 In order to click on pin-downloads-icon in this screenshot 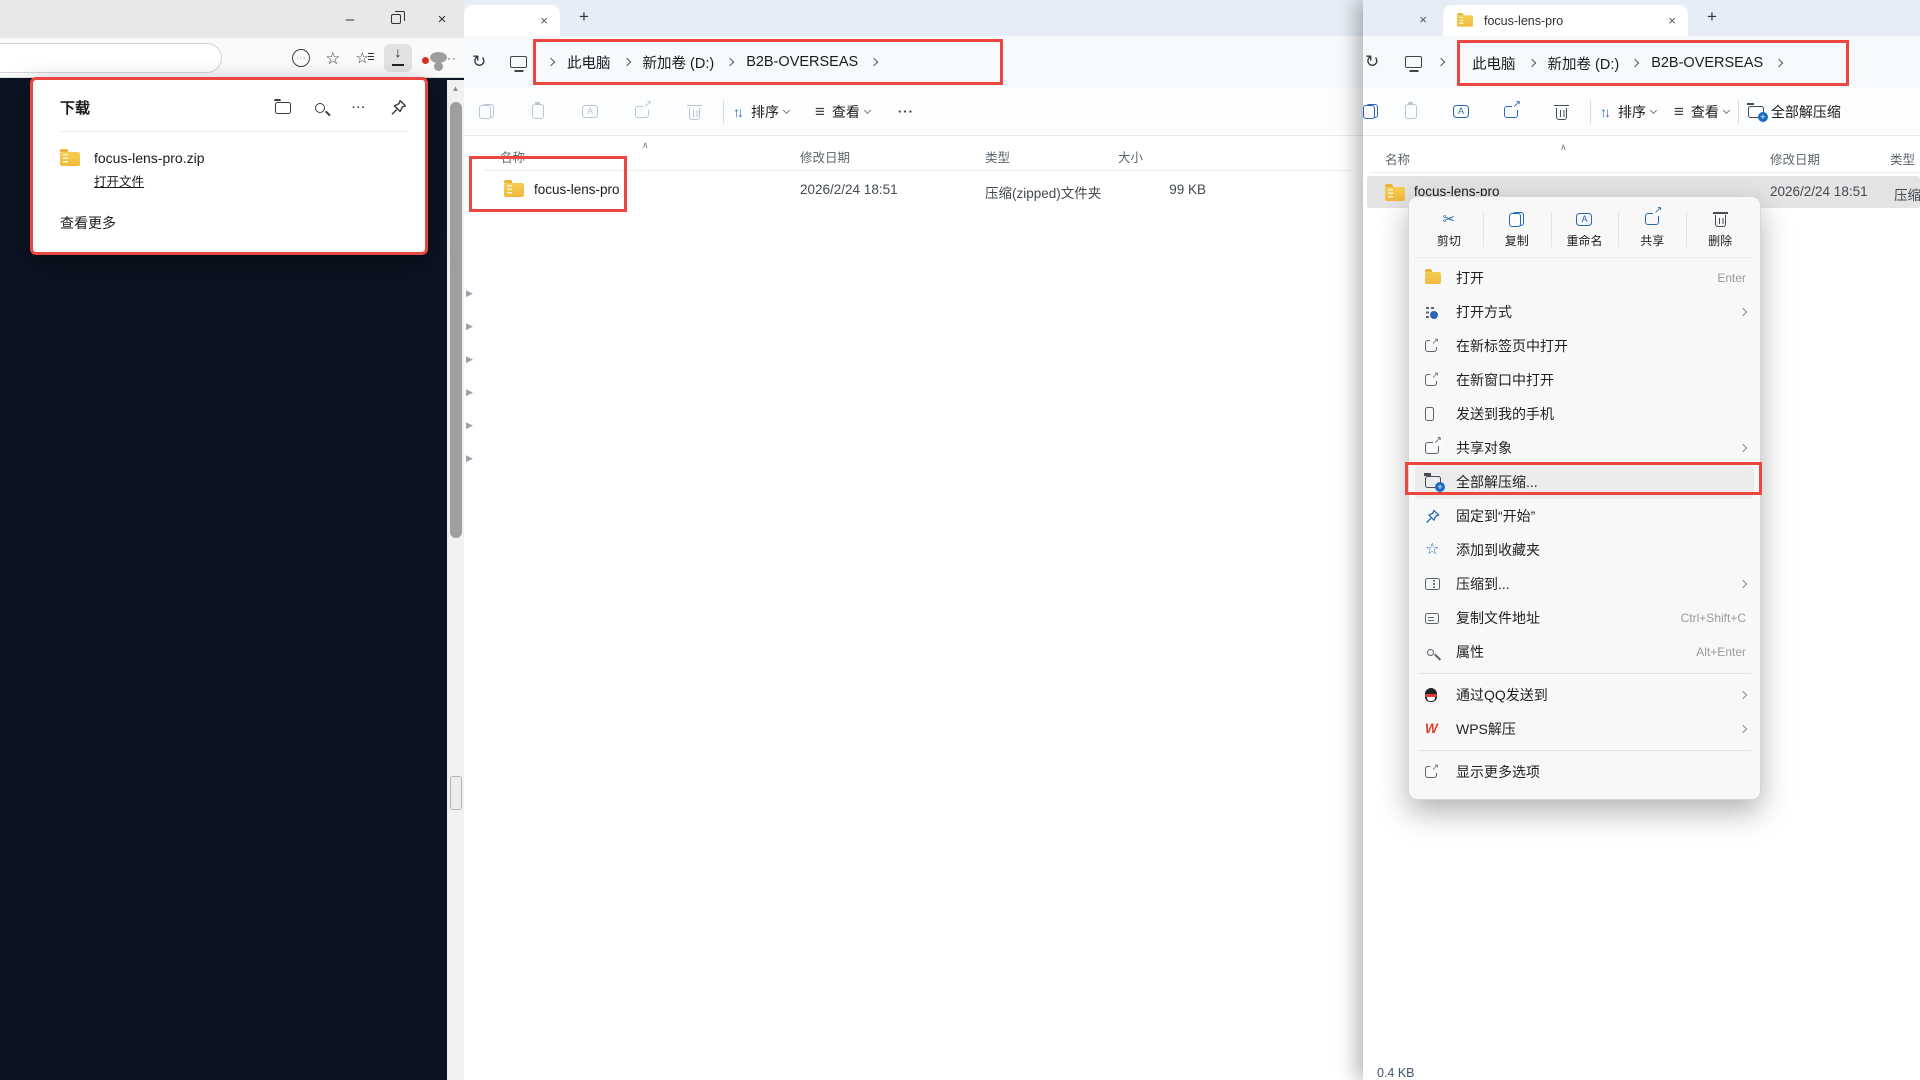, I will do `click(398, 107)`.